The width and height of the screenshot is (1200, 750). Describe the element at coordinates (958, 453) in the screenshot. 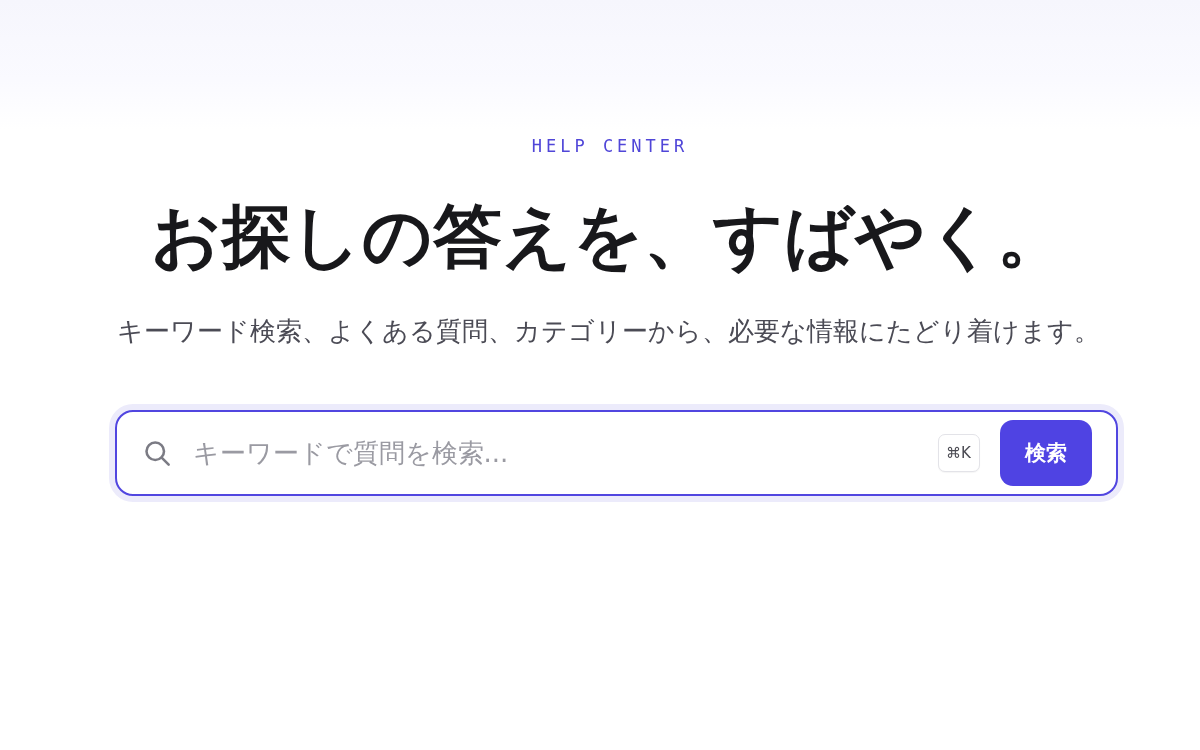

I see `shortcut-key: ⌘K` at that location.